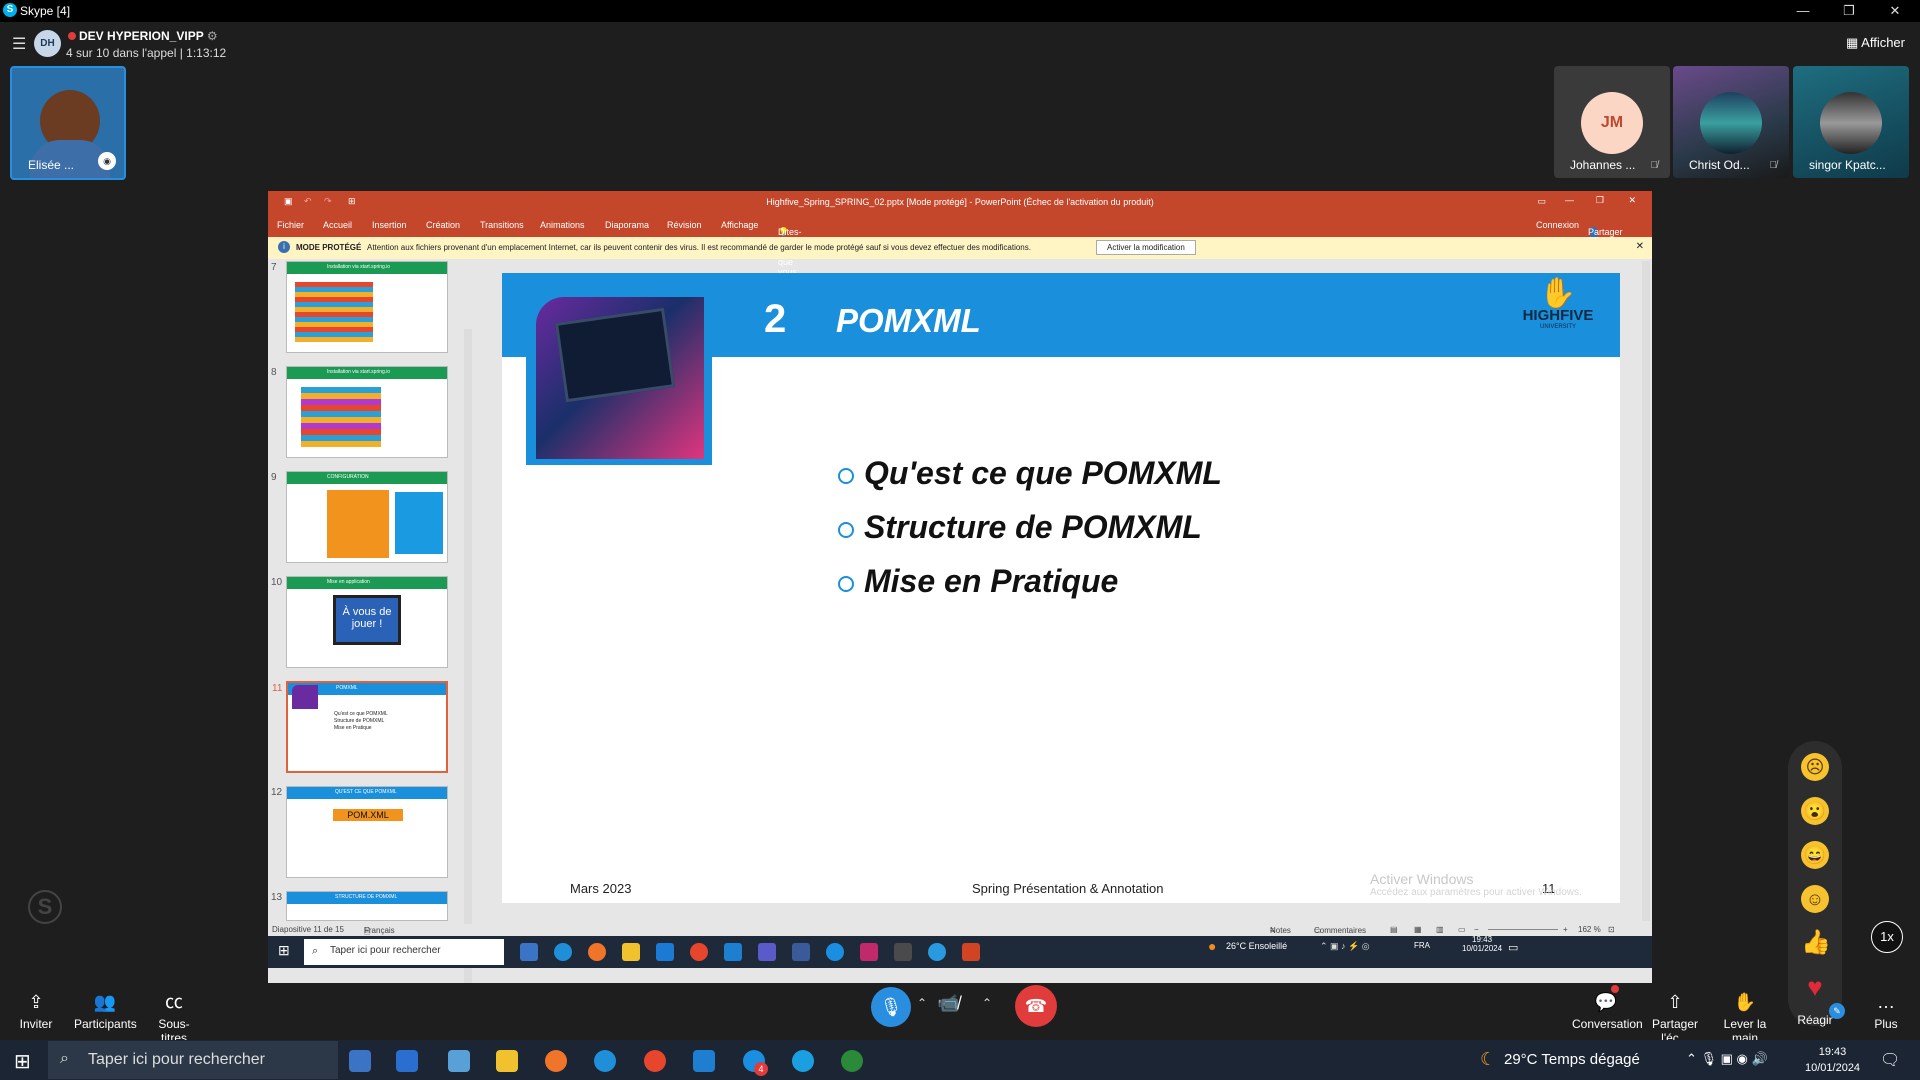 The image size is (1920, 1080). What do you see at coordinates (107, 161) in the screenshot?
I see `camera-switch-icon: ◉` at bounding box center [107, 161].